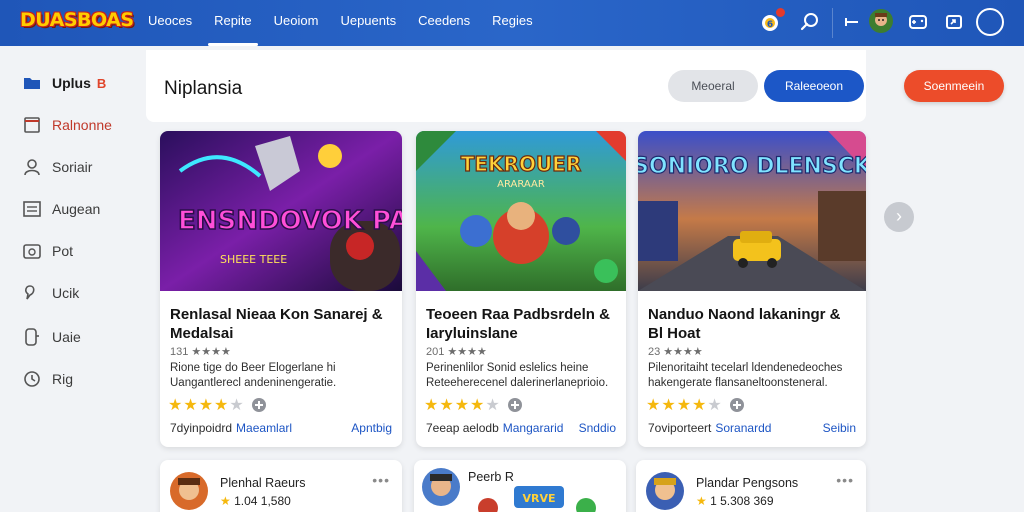  What do you see at coordinates (32, 83) in the screenshot?
I see `folder-icon` at bounding box center [32, 83].